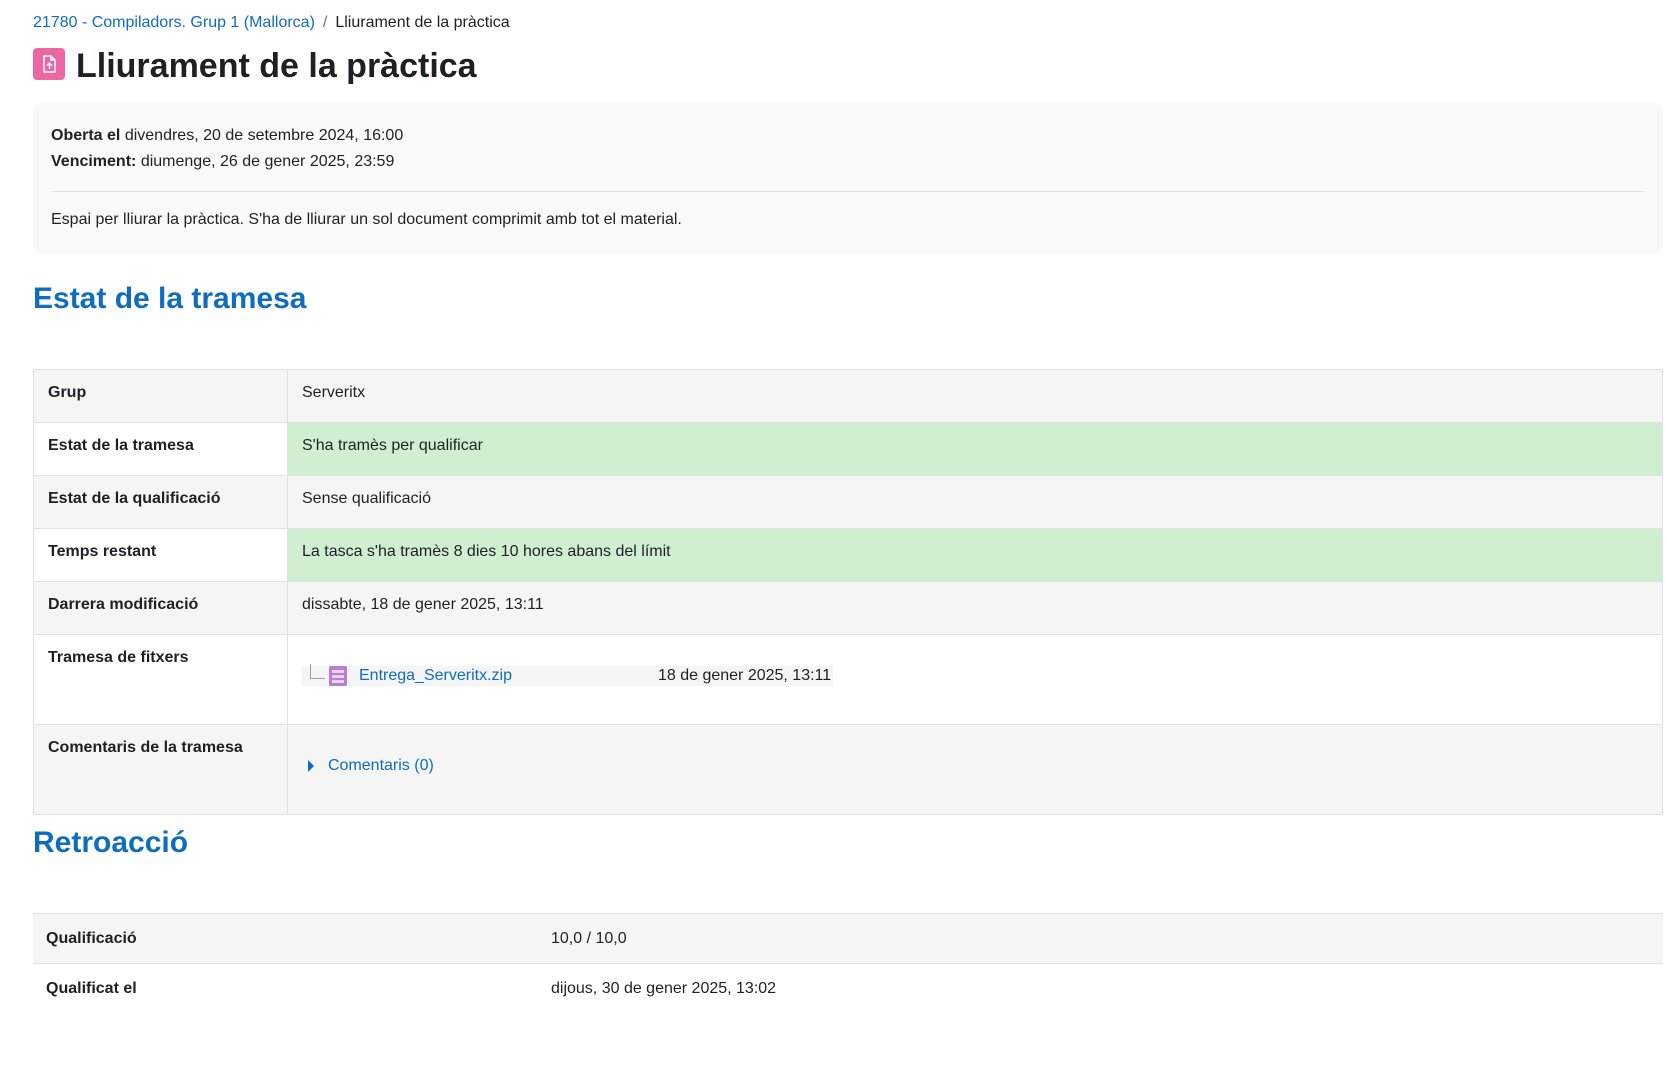  What do you see at coordinates (848, 191) in the screenshot?
I see `divider` at bounding box center [848, 191].